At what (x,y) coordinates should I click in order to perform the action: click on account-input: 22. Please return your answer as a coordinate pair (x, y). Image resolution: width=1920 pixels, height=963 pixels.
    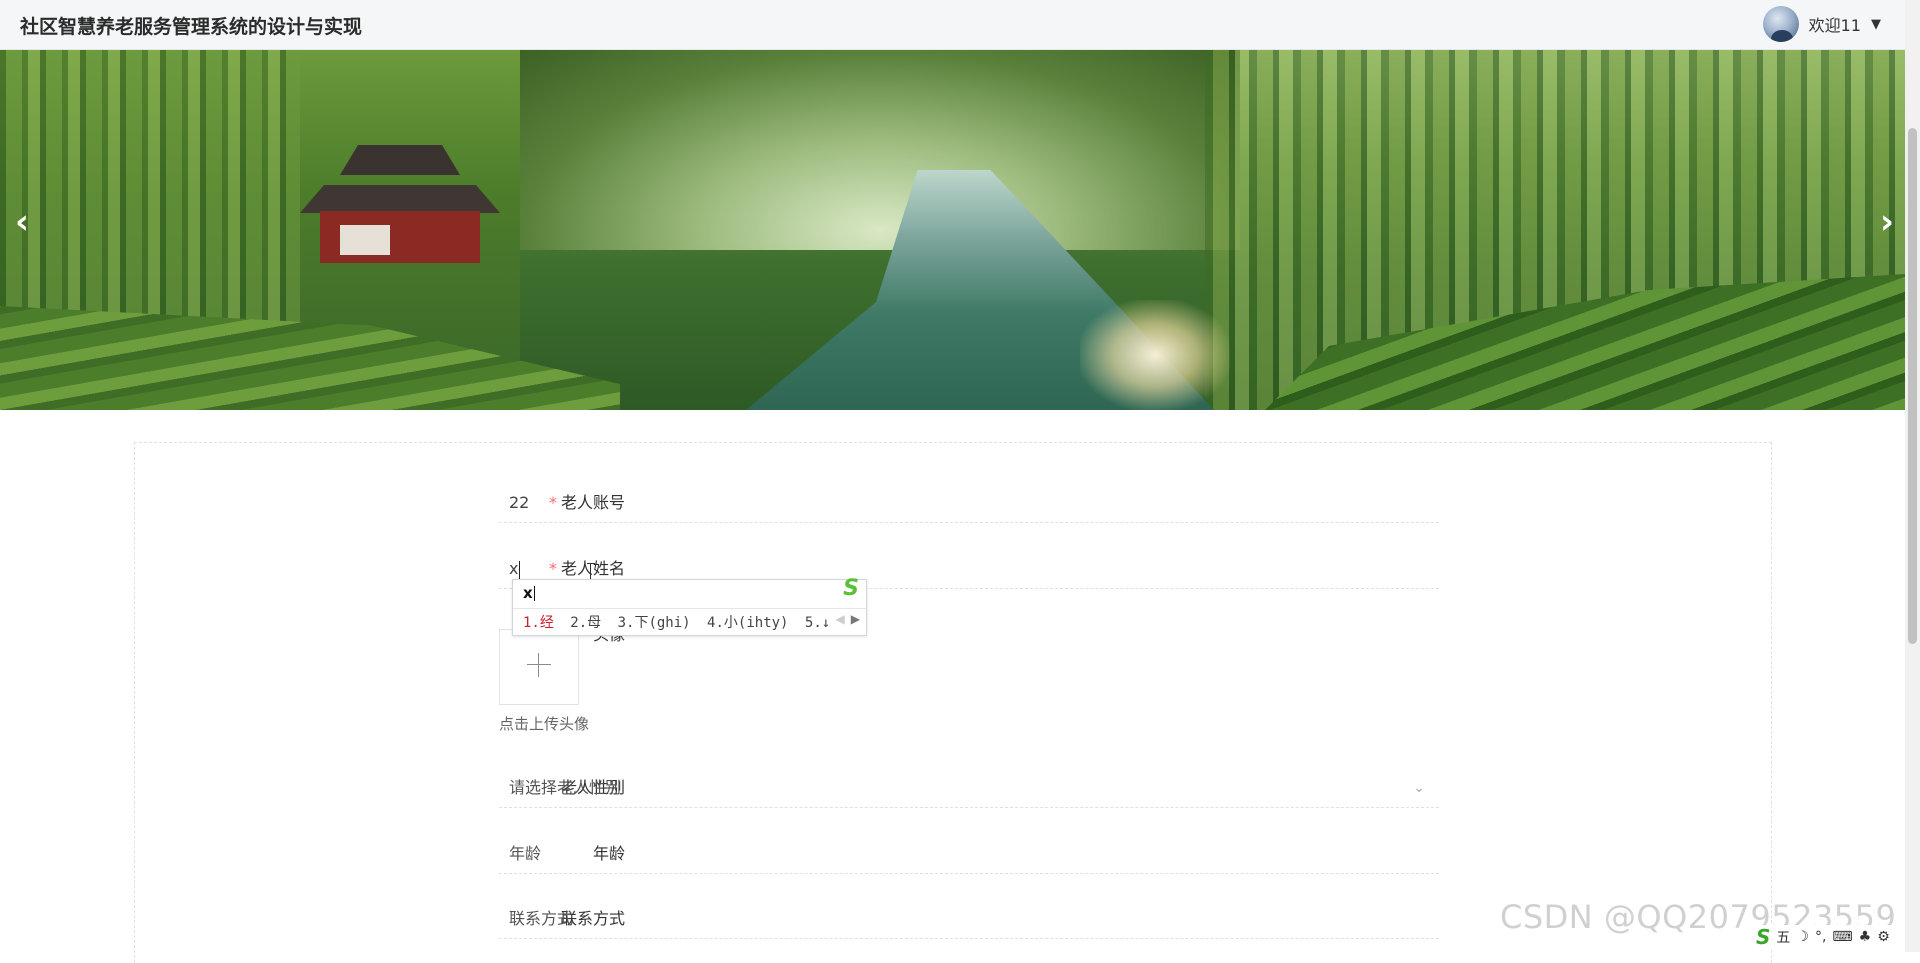
    Looking at the image, I should click on (969, 503).